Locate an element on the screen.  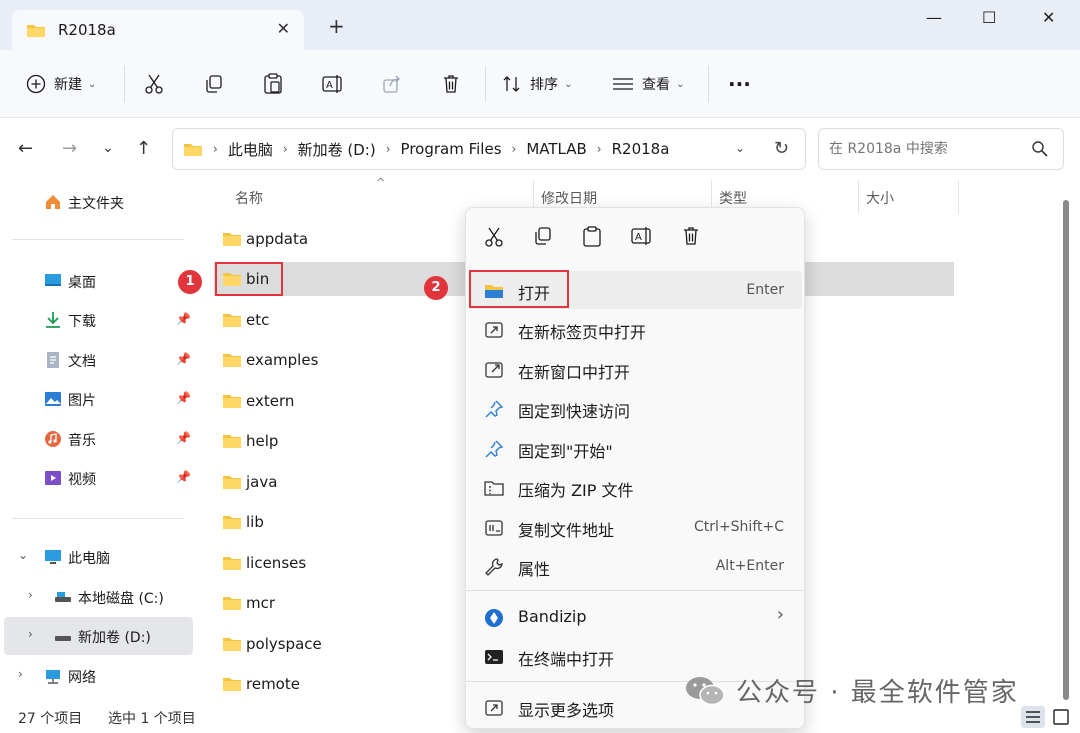
breadcrumb-drive-d: 新加卷 (D:) is located at coordinates (337, 149).